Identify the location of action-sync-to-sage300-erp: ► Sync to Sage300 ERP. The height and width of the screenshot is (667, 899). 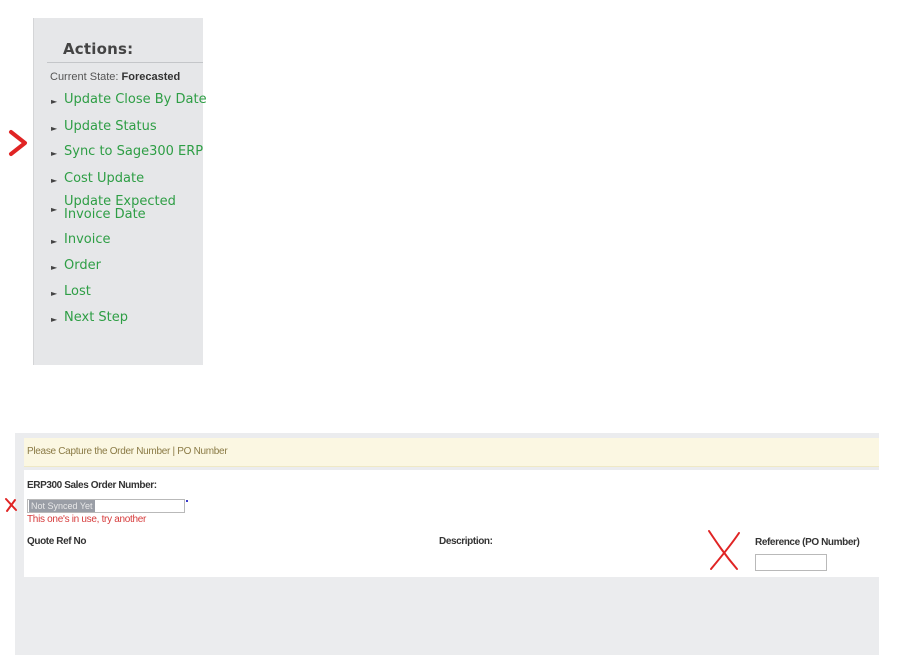
(127, 152).